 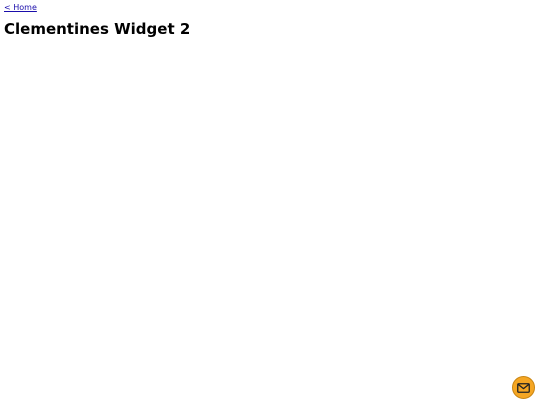 I want to click on page-title: Clementines Widget 2, so click(x=97, y=29).